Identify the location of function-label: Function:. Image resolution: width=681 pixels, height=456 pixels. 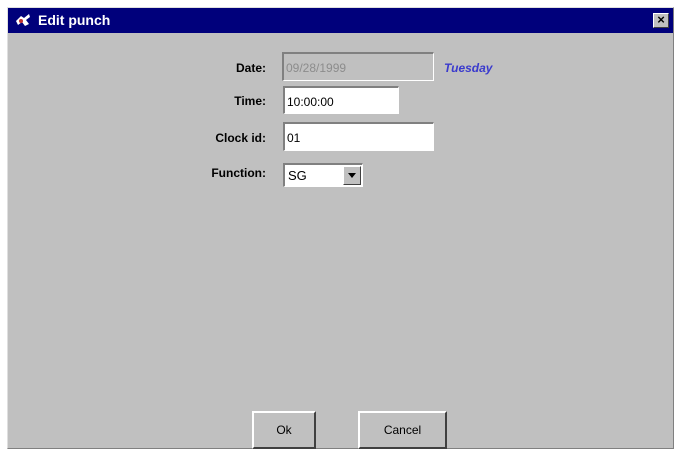
(238, 173).